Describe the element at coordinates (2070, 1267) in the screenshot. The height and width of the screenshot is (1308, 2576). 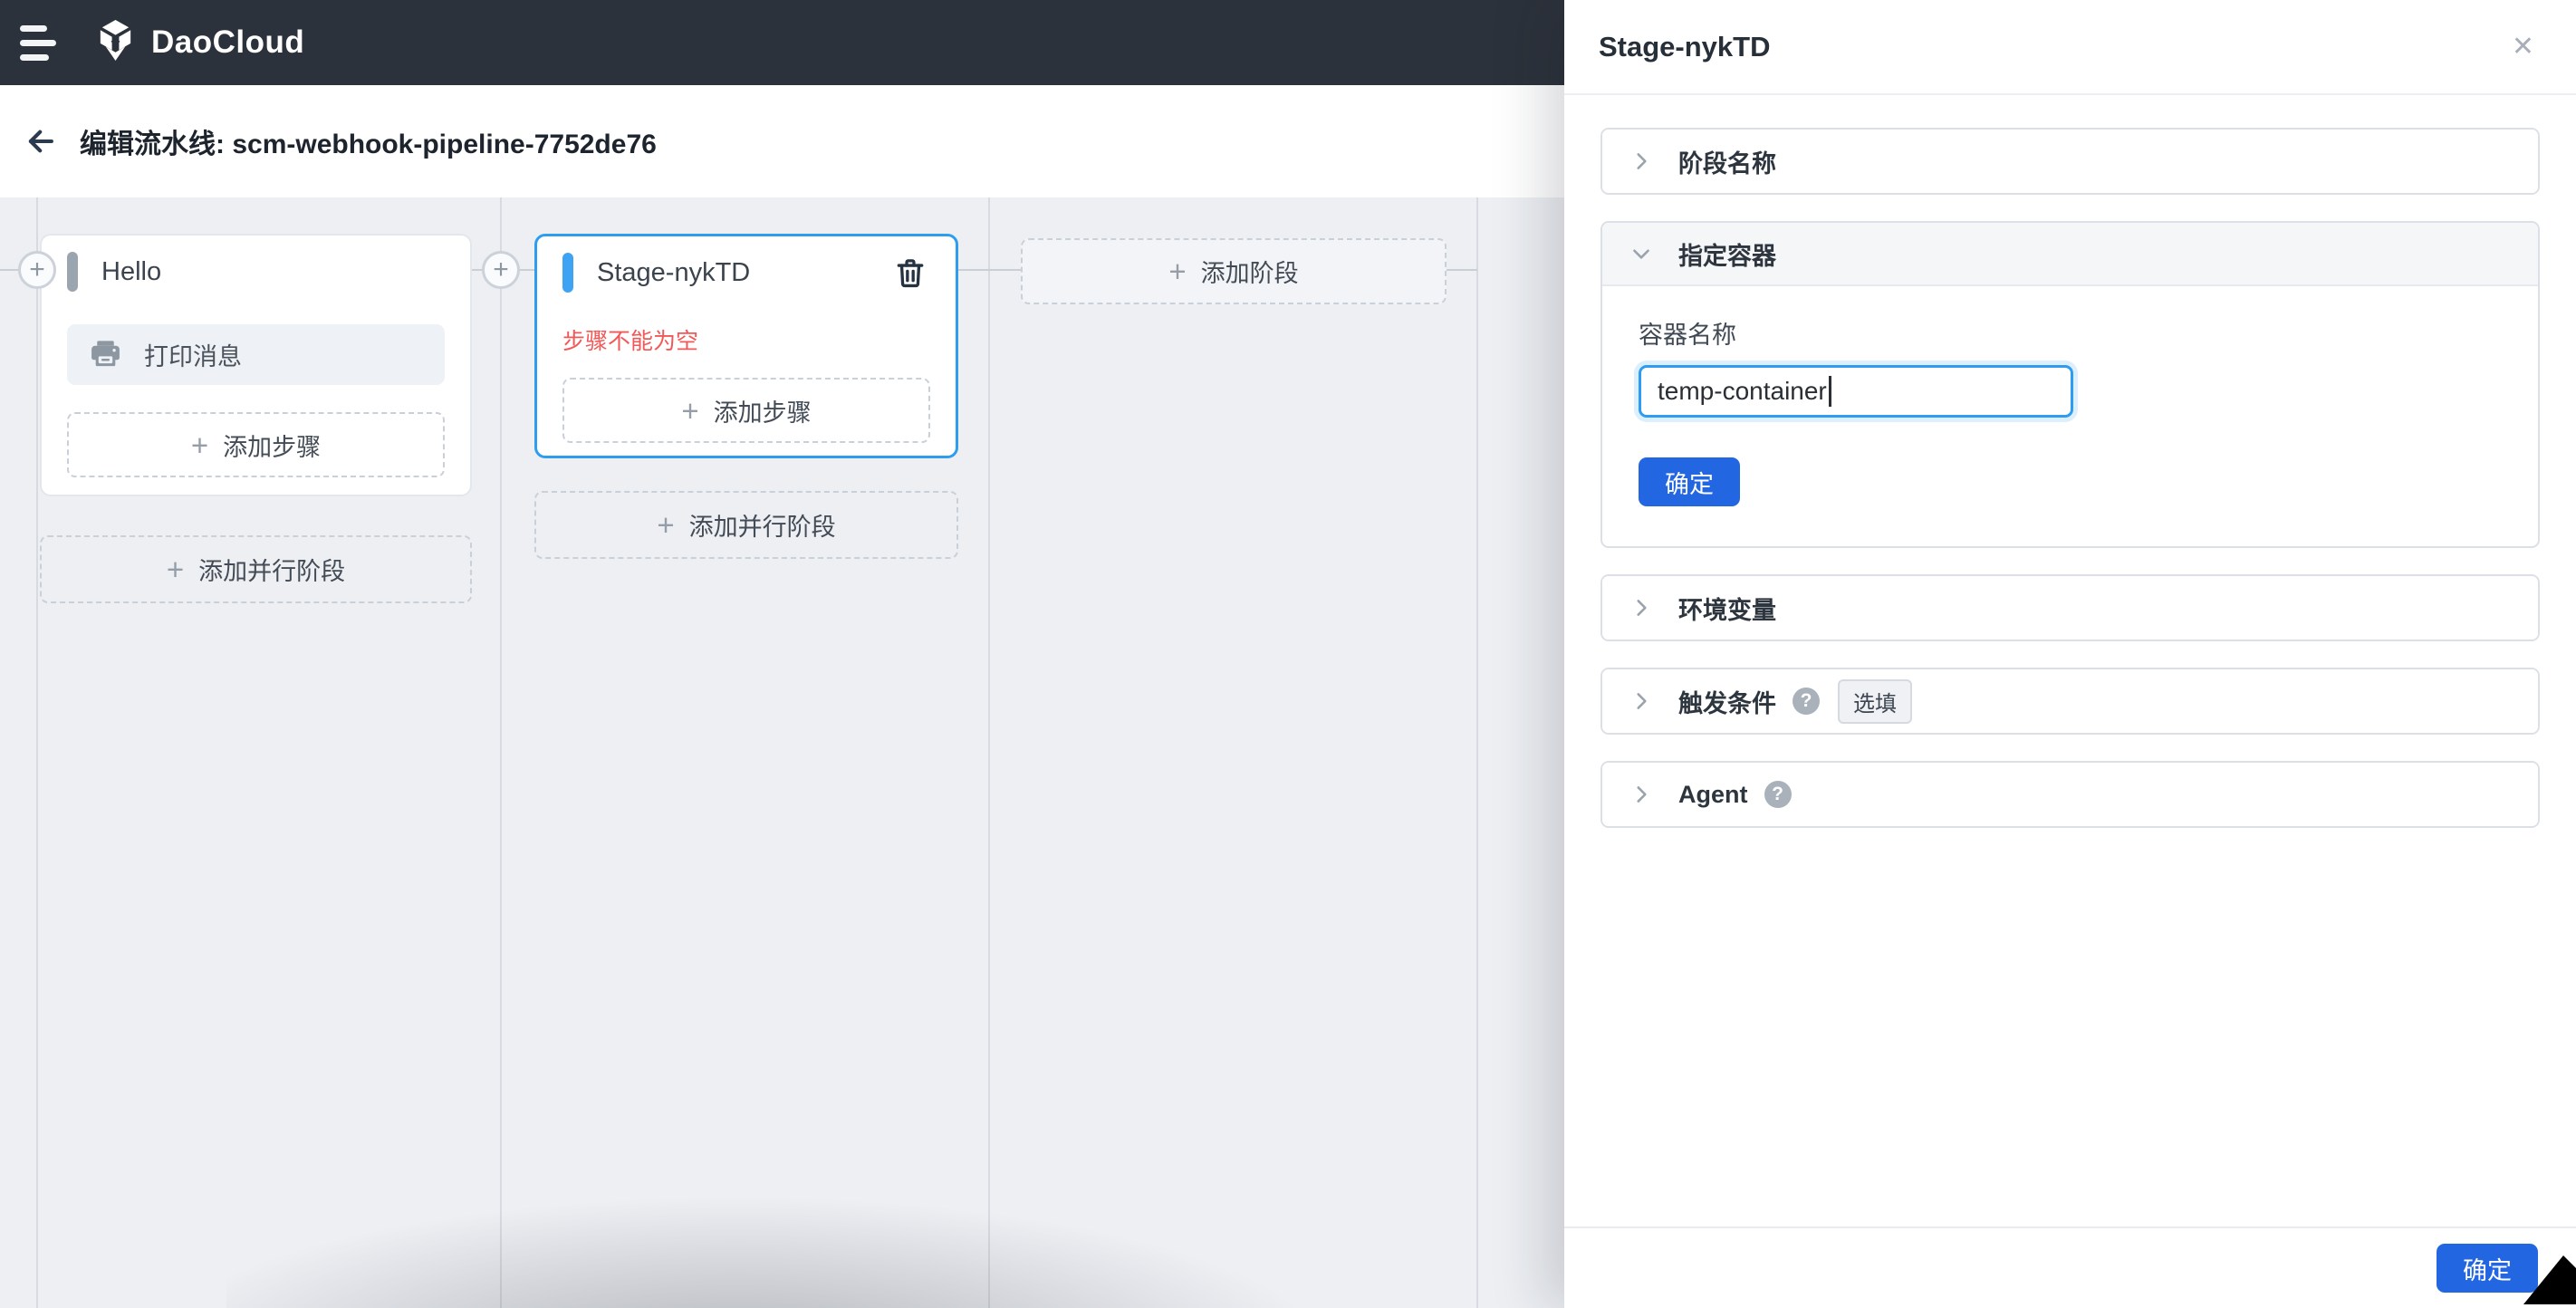
I see `drawer-footer: 确定` at that location.